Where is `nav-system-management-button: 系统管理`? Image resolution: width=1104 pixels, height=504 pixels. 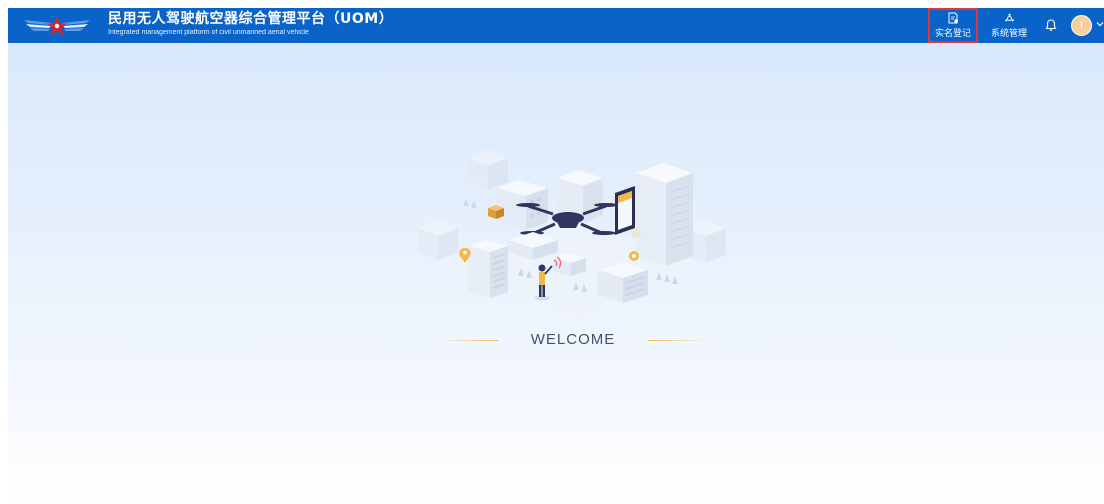 nav-system-management-button: 系统管理 is located at coordinates (1009, 25).